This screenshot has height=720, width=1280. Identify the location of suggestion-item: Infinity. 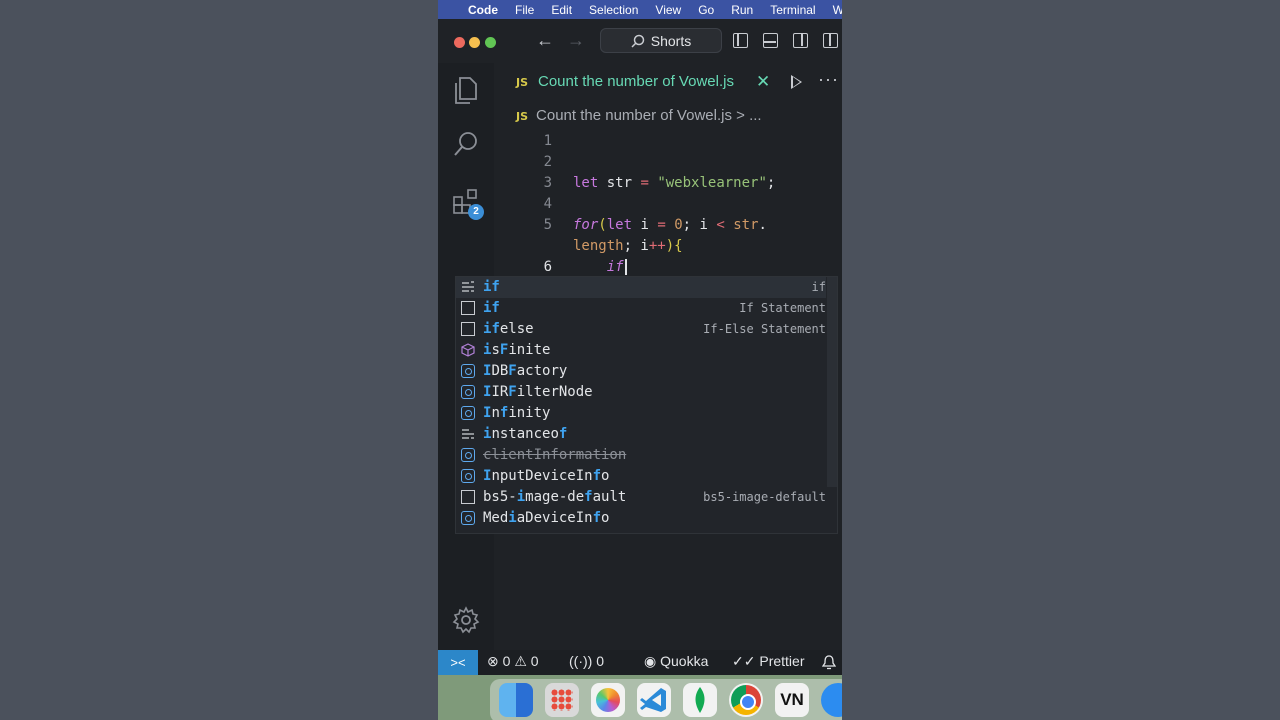
(641, 413).